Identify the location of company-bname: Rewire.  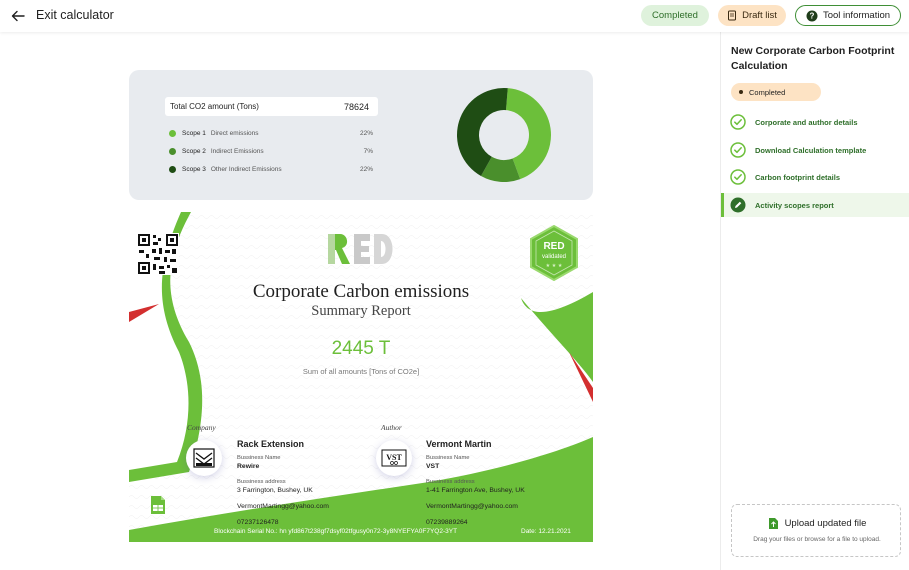
(248, 466).